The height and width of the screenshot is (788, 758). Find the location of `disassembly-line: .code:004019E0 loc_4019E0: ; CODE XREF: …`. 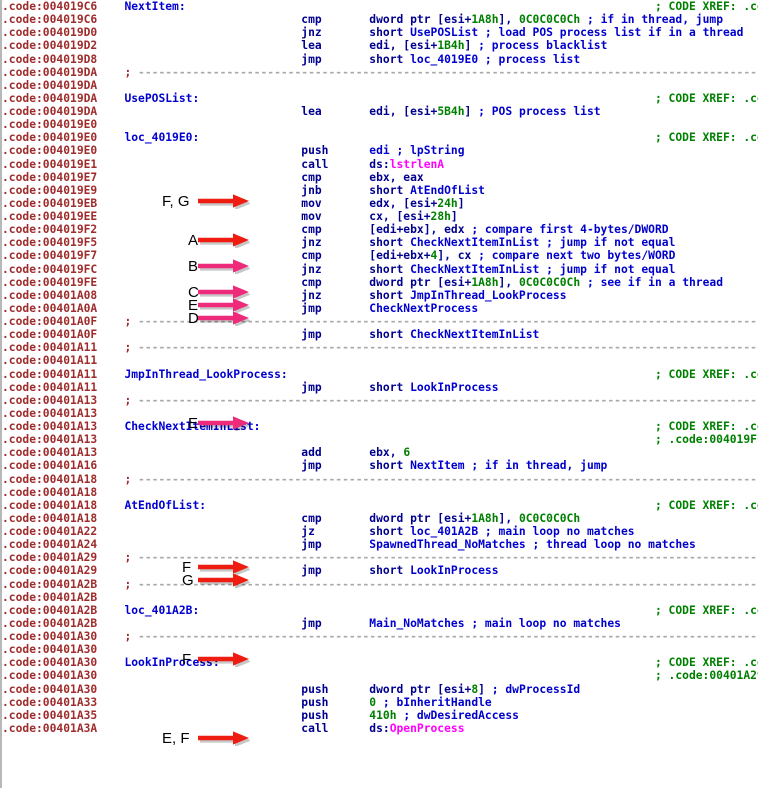

disassembly-line: .code:004019E0 loc_4019E0: ; CODE XREF: … is located at coordinates (380, 137).